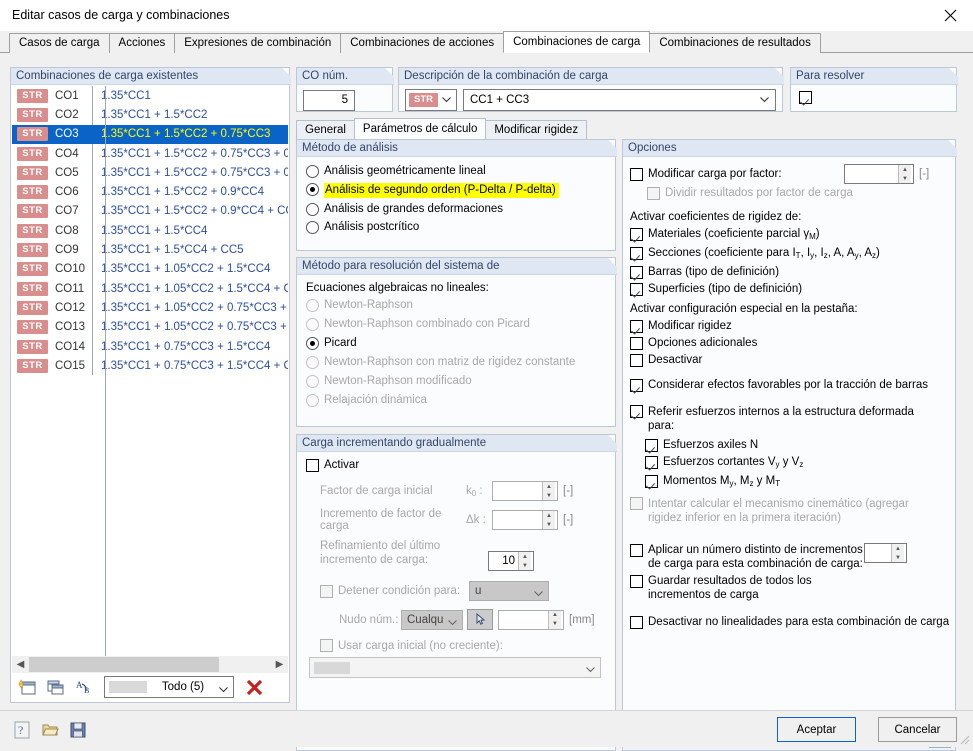 This screenshot has width=973, height=751. I want to click on resize-grip-icon, so click(964, 739).